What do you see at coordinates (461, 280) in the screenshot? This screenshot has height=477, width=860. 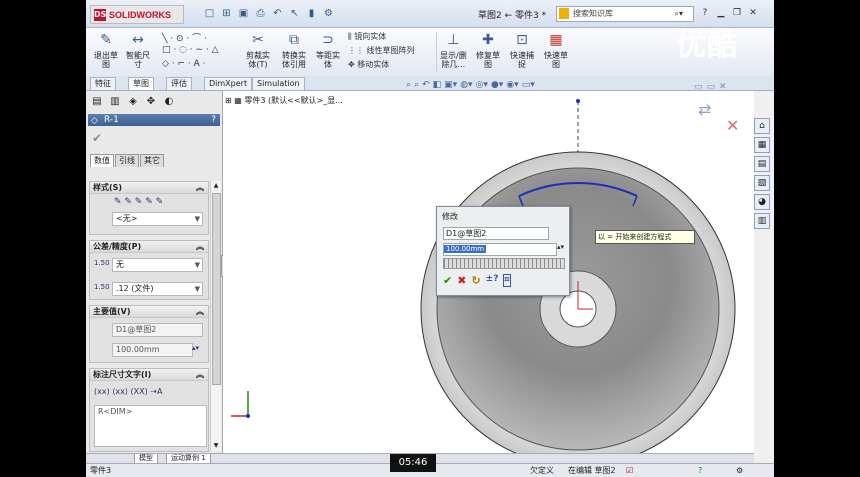 I see `modify-cancel-button: ✖` at bounding box center [461, 280].